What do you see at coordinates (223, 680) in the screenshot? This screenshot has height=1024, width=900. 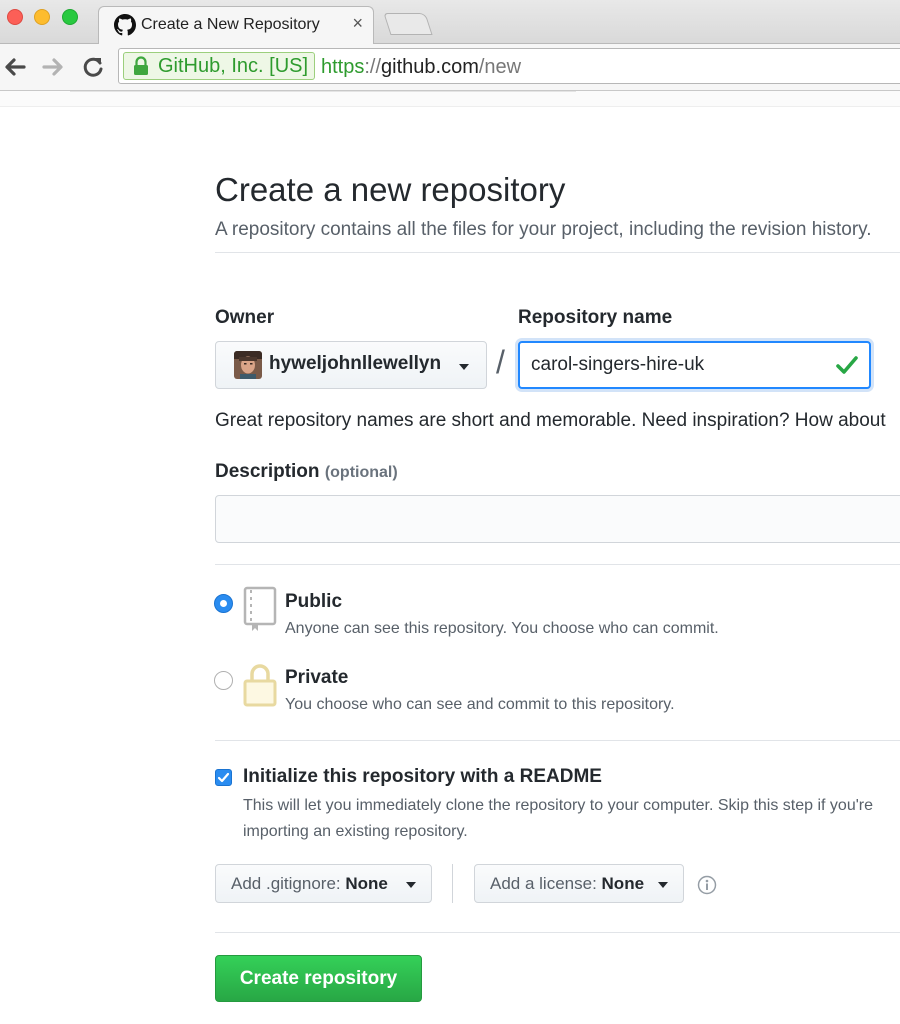 I see `private-radio` at bounding box center [223, 680].